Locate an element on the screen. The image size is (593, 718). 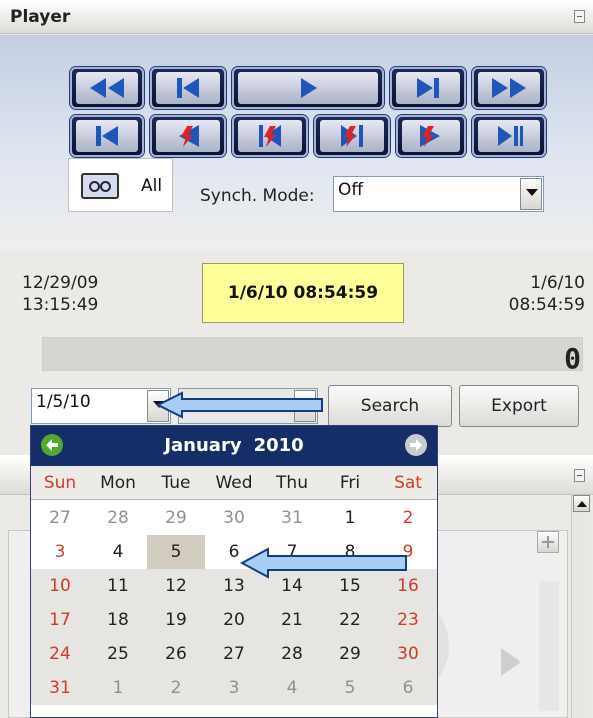
next-event-icon is located at coordinates (430, 136).